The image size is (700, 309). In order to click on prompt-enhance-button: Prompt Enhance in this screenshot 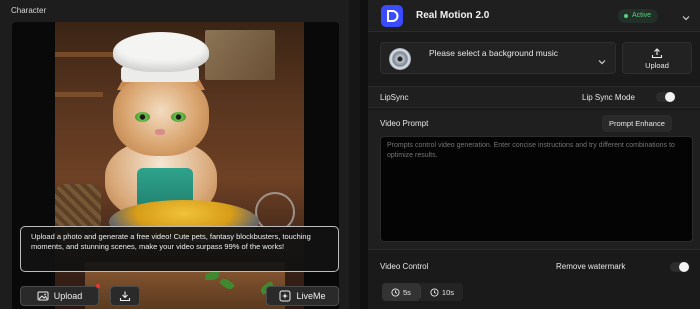, I will do `click(637, 123)`.